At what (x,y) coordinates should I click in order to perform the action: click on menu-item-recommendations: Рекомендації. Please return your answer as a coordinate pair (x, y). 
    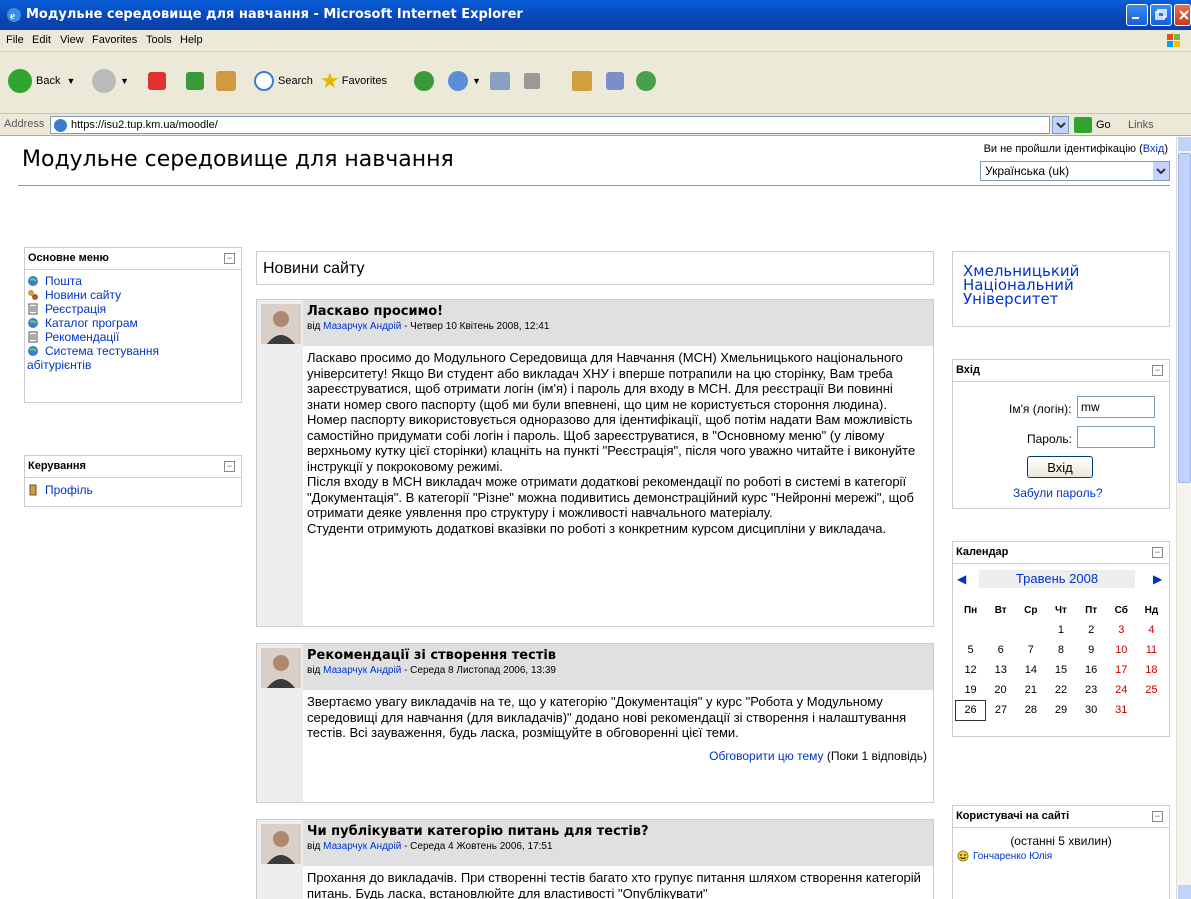
    Looking at the image, I should click on (133, 337).